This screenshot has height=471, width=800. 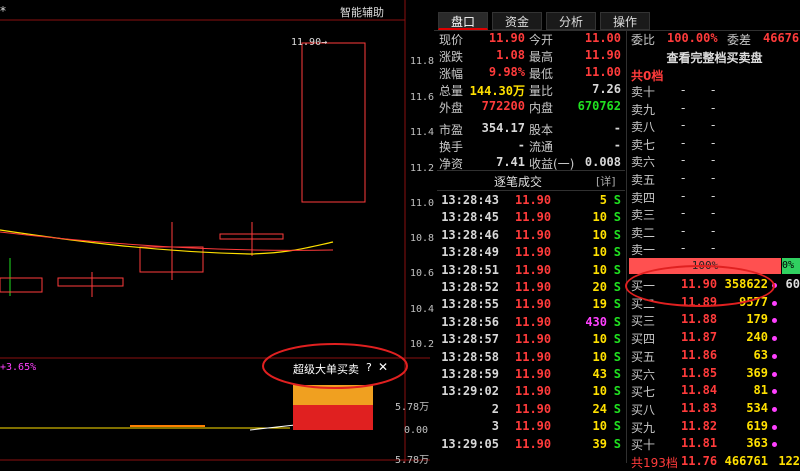 What do you see at coordinates (309, 42) in the screenshot?
I see `price-marker: 11.90→` at bounding box center [309, 42].